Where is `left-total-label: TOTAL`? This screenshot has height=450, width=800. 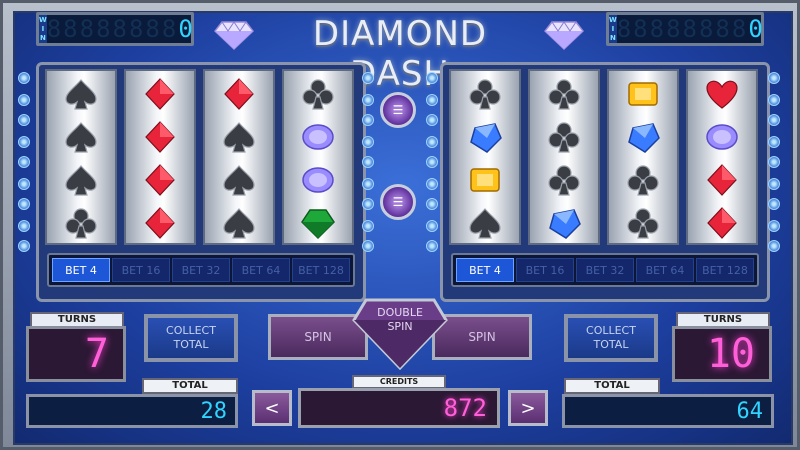
left-total-label: TOTAL is located at coordinates (190, 386).